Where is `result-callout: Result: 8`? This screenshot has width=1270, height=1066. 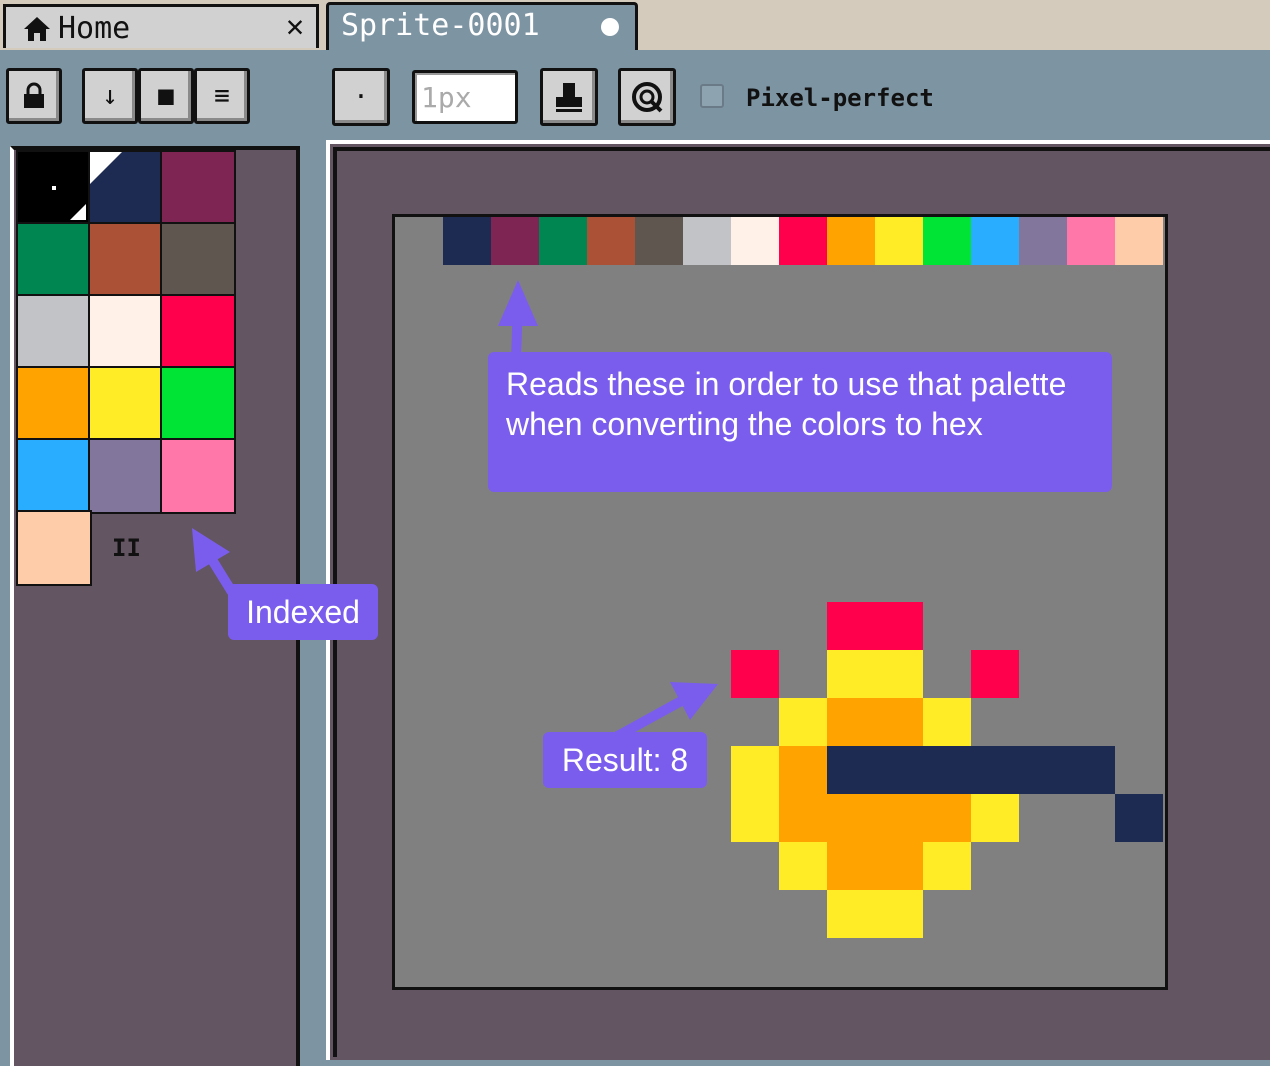
result-callout: Result: 8 is located at coordinates (625, 760).